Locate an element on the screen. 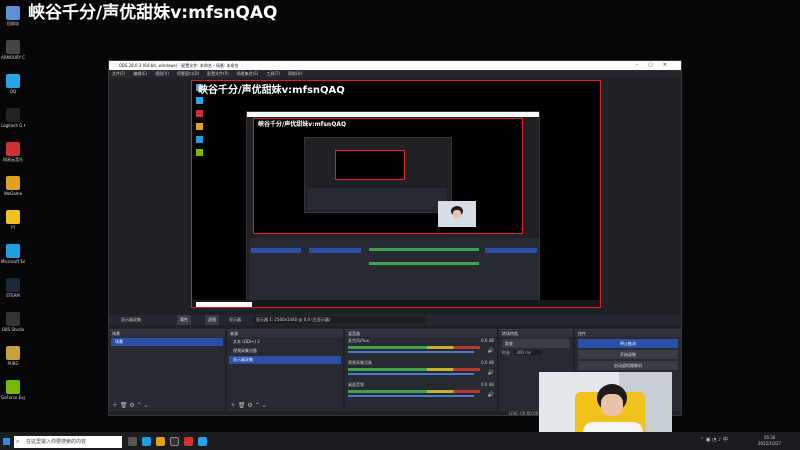 Image resolution: width=800 pixels, height=450 pixels. desktop-icon: GeForce Experience is located at coordinates (13, 390).